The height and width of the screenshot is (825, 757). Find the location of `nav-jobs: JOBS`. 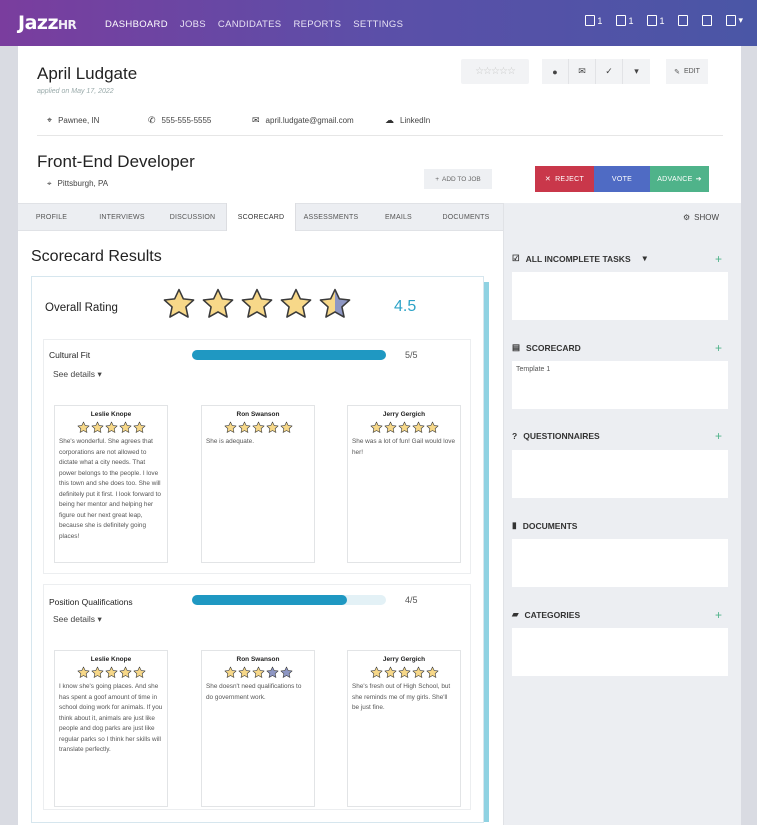

nav-jobs: JOBS is located at coordinates (193, 24).